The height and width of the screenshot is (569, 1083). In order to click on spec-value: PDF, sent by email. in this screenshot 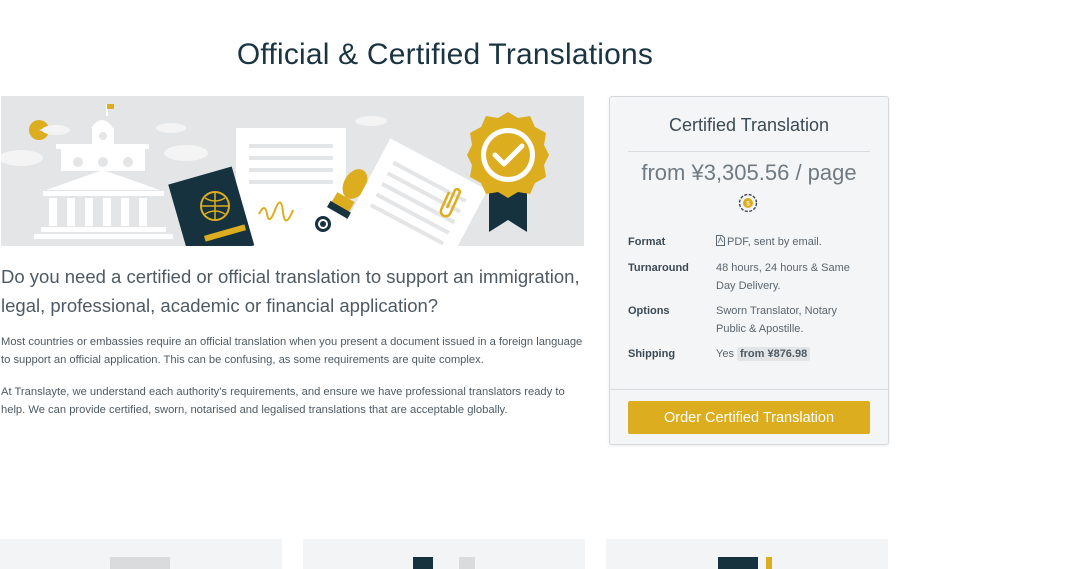, I will do `click(791, 243)`.